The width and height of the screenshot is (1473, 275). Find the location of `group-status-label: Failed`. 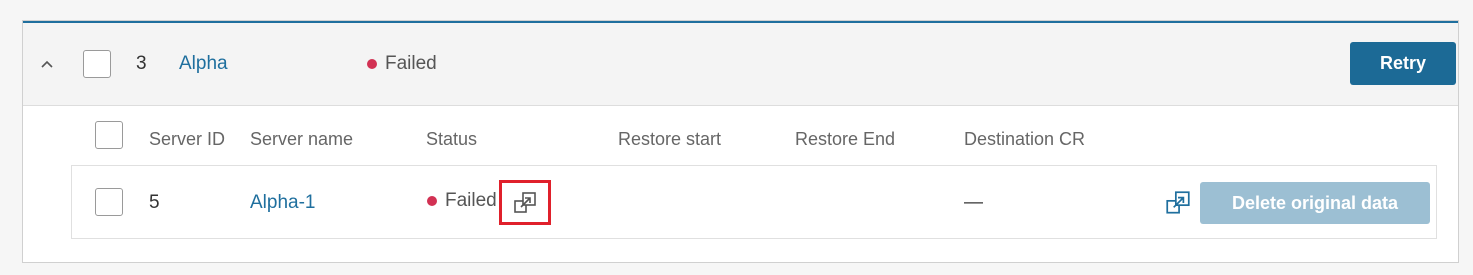

group-status-label: Failed is located at coordinates (411, 63).